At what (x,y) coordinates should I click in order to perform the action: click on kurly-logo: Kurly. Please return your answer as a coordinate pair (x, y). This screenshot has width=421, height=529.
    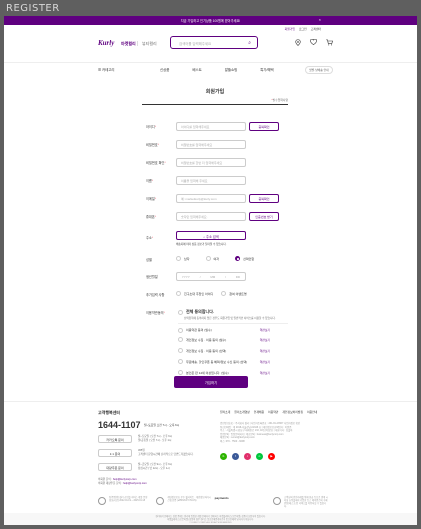
    Looking at the image, I should click on (106, 43).